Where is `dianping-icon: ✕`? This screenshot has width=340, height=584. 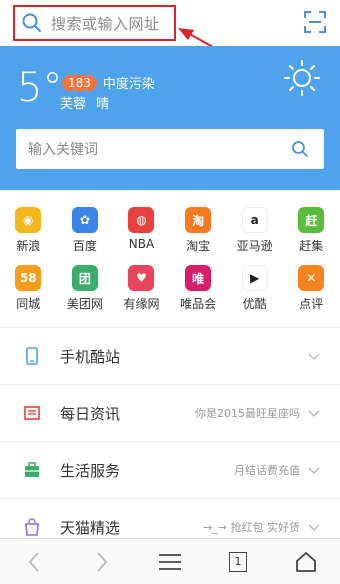 dianping-icon: ✕ is located at coordinates (311, 278).